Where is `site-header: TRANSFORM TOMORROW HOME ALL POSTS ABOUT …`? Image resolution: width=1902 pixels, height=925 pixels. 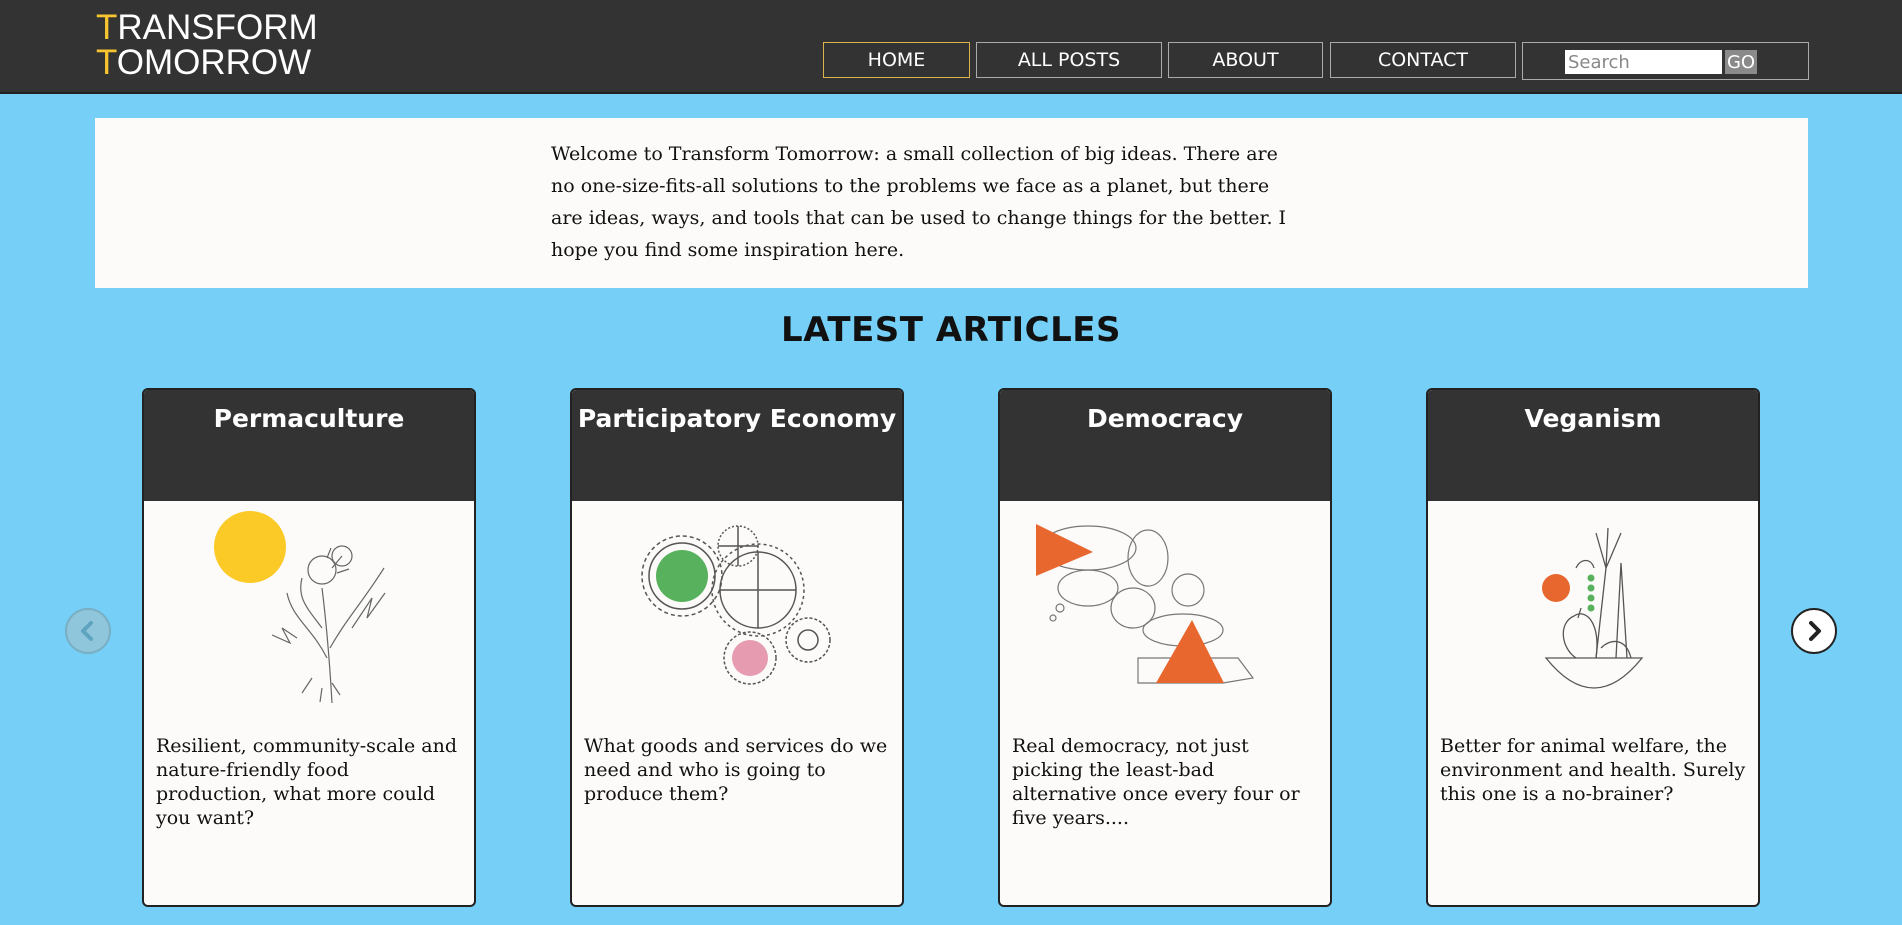
site-header: TRANSFORM TOMORROW HOME ALL POSTS ABOUT … is located at coordinates (951, 47).